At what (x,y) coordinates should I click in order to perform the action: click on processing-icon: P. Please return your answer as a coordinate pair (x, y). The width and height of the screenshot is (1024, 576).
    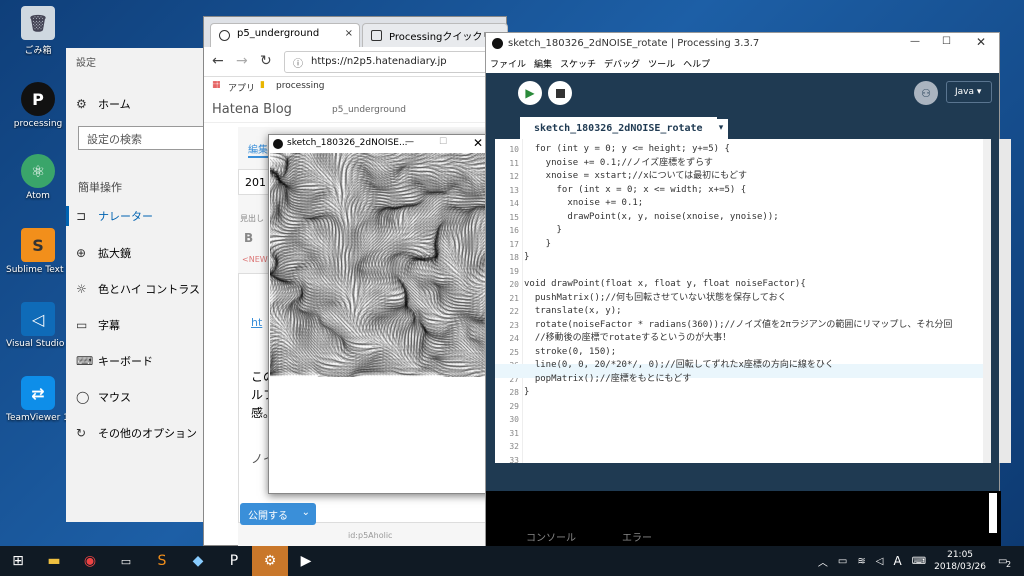
    Looking at the image, I should click on (234, 561).